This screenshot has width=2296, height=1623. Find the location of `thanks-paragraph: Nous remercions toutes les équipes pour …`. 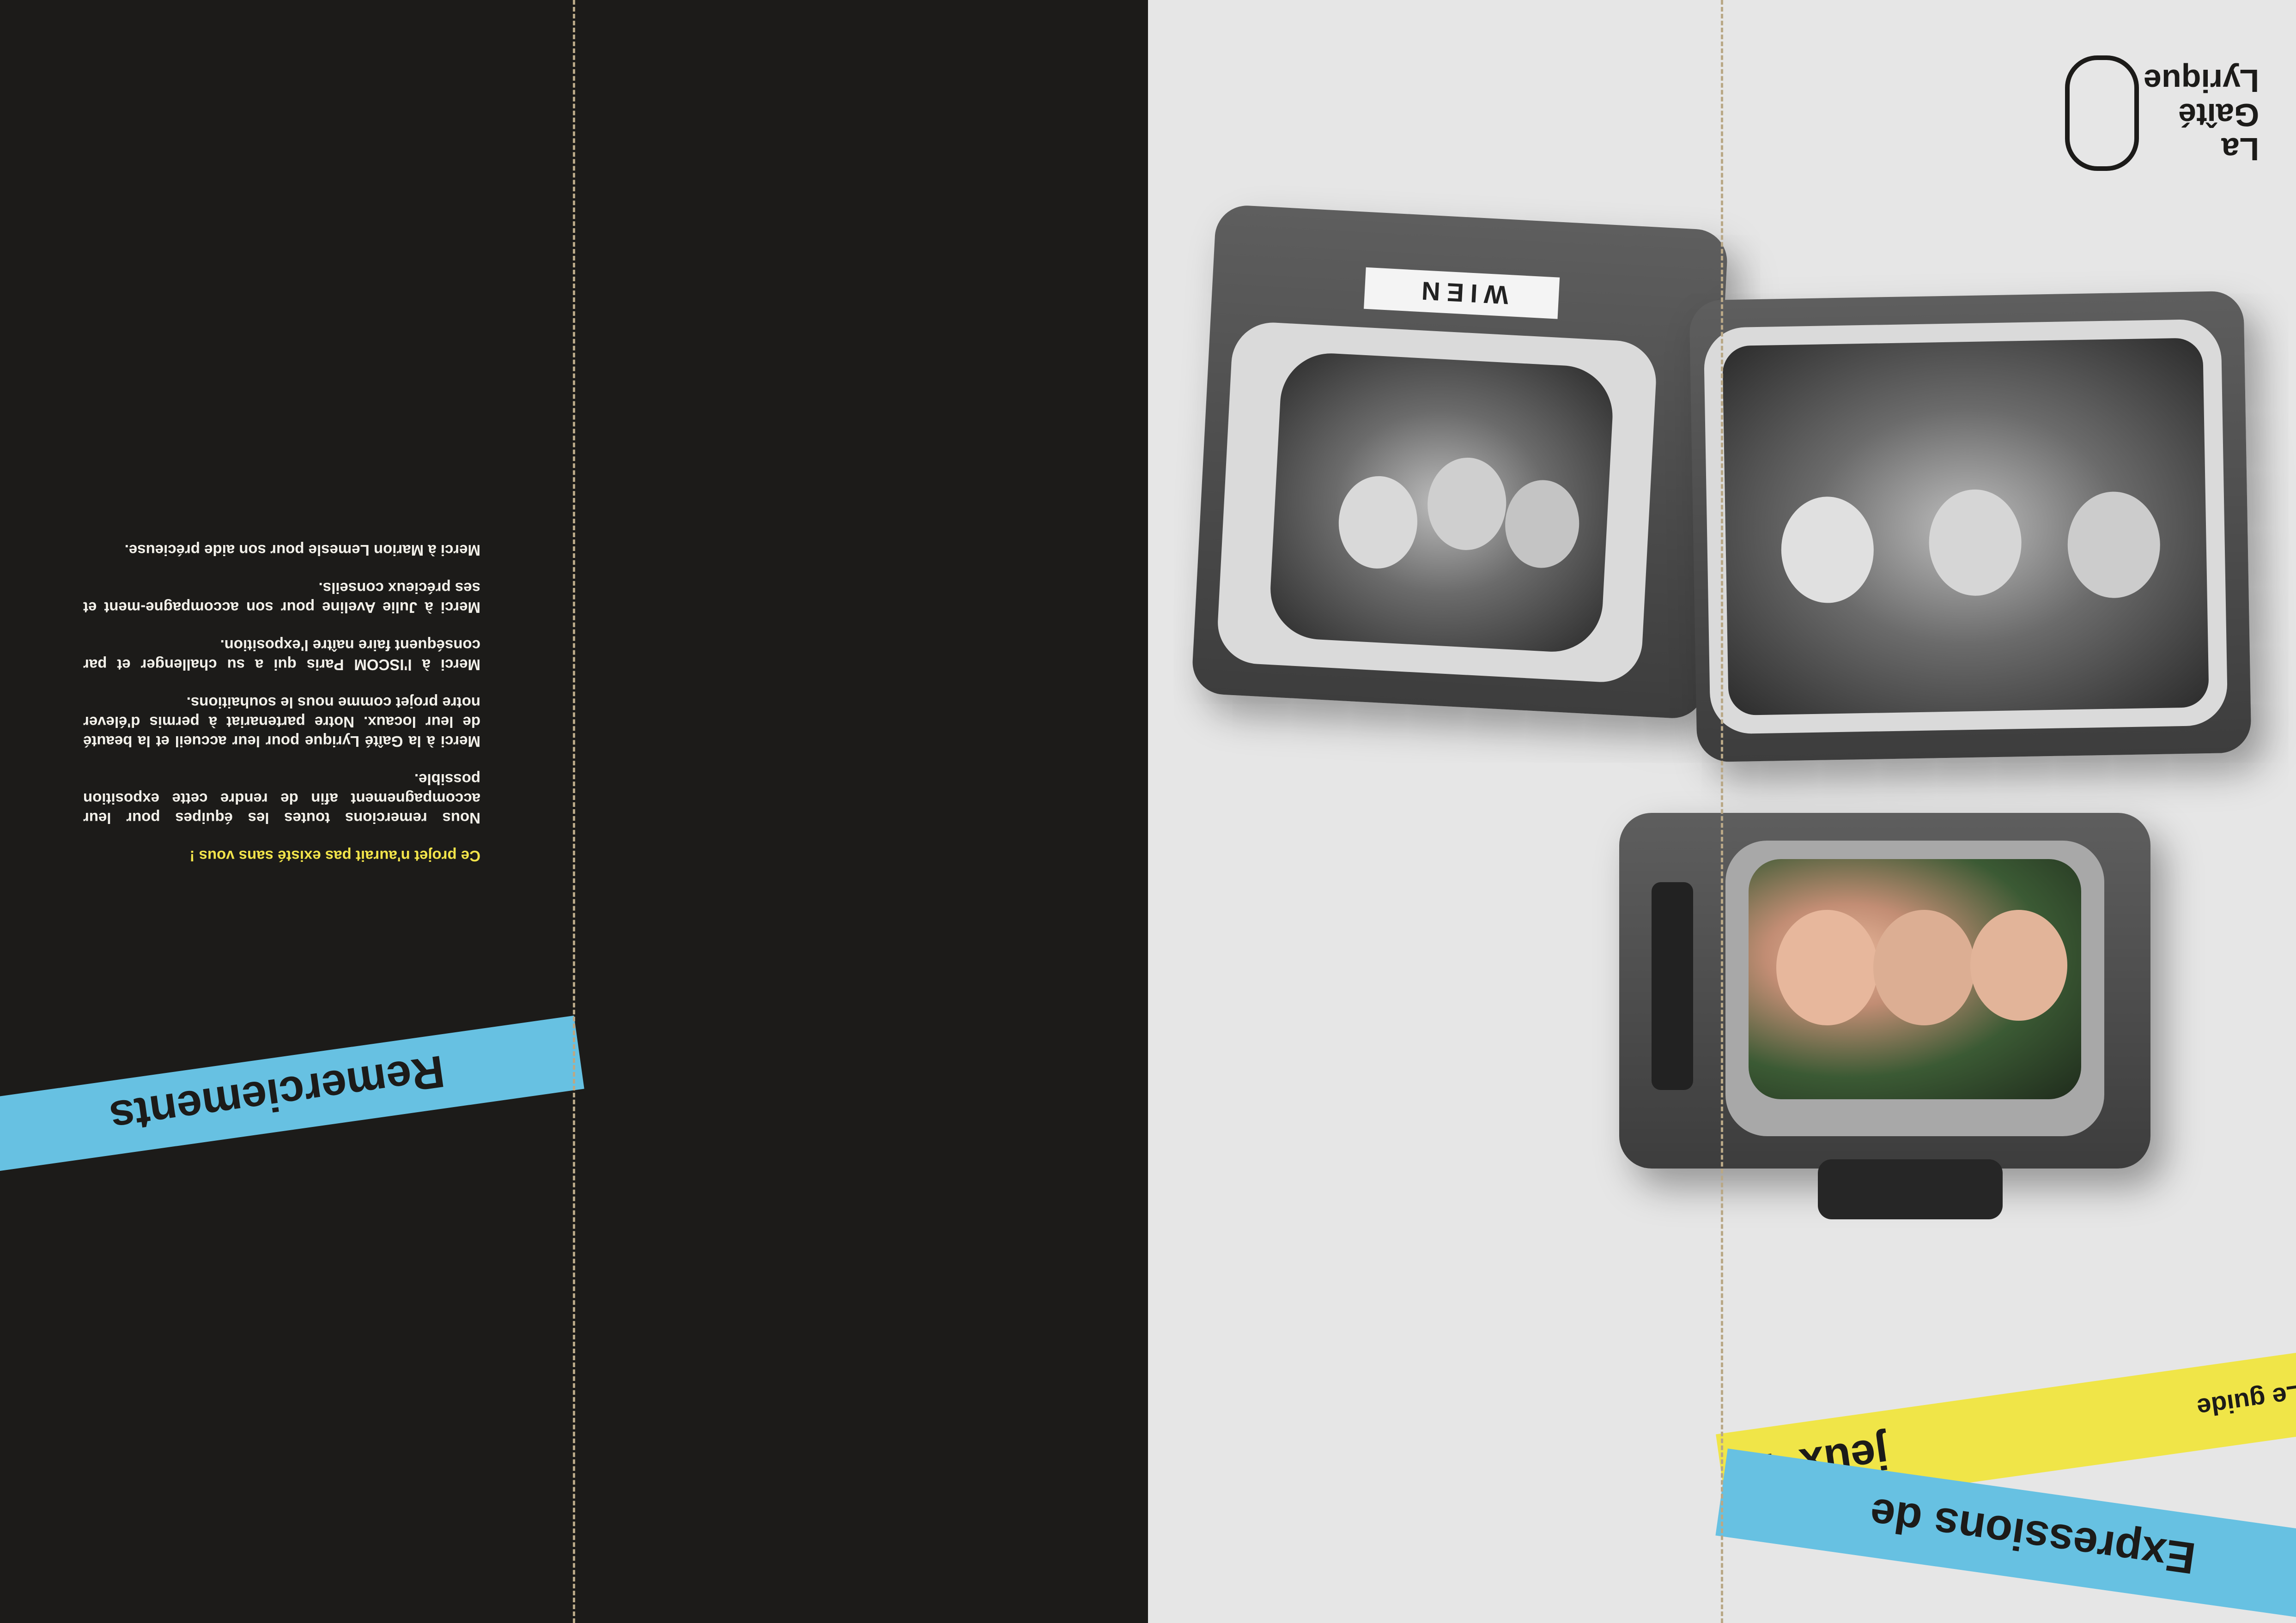

thanks-paragraph: Nous remercions toutes les équipes pour … is located at coordinates (281, 799).